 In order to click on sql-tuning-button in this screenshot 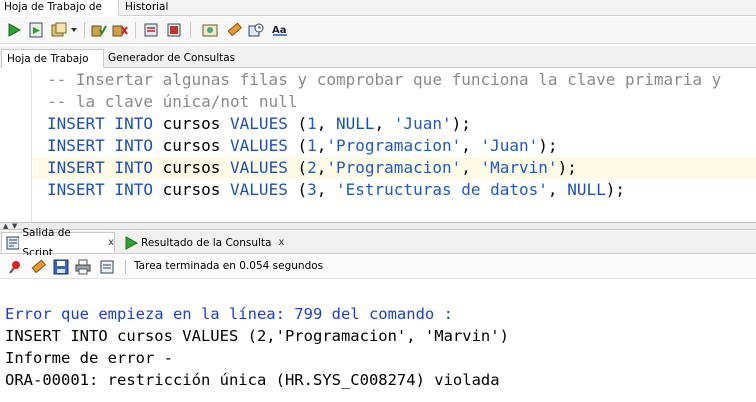, I will do `click(174, 30)`.